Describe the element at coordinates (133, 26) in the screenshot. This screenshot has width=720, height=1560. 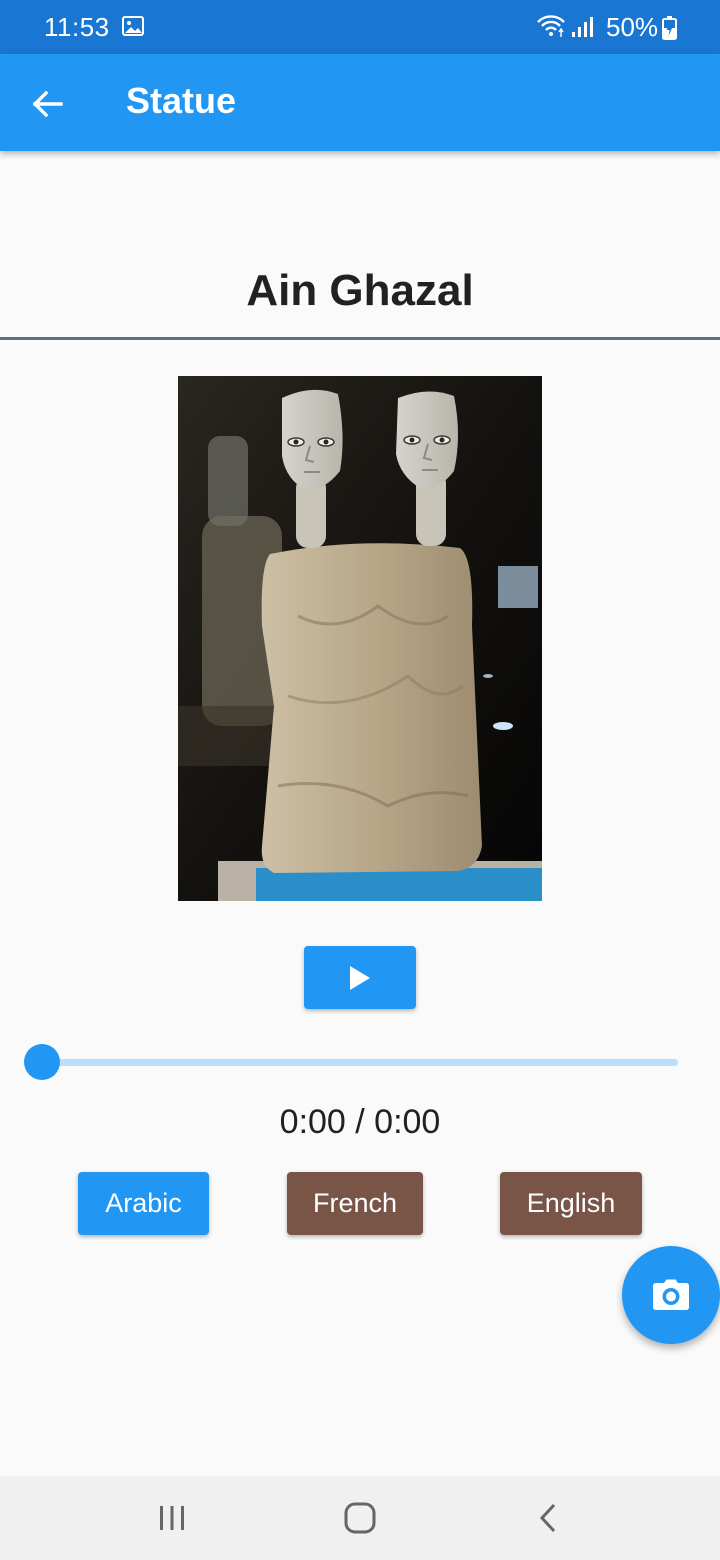
I see `gallery-icon` at that location.